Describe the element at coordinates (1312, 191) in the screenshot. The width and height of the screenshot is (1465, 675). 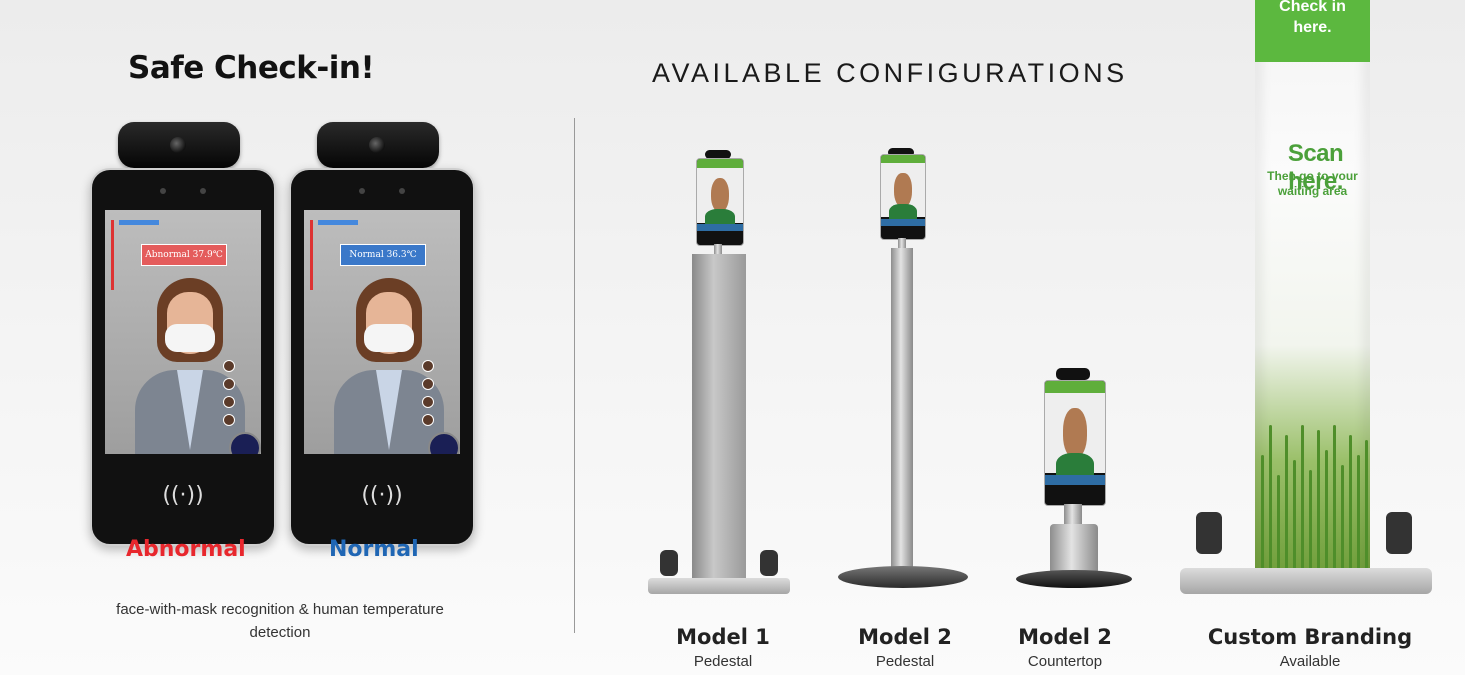
I see `banner-then-line-2: waiting area` at that location.